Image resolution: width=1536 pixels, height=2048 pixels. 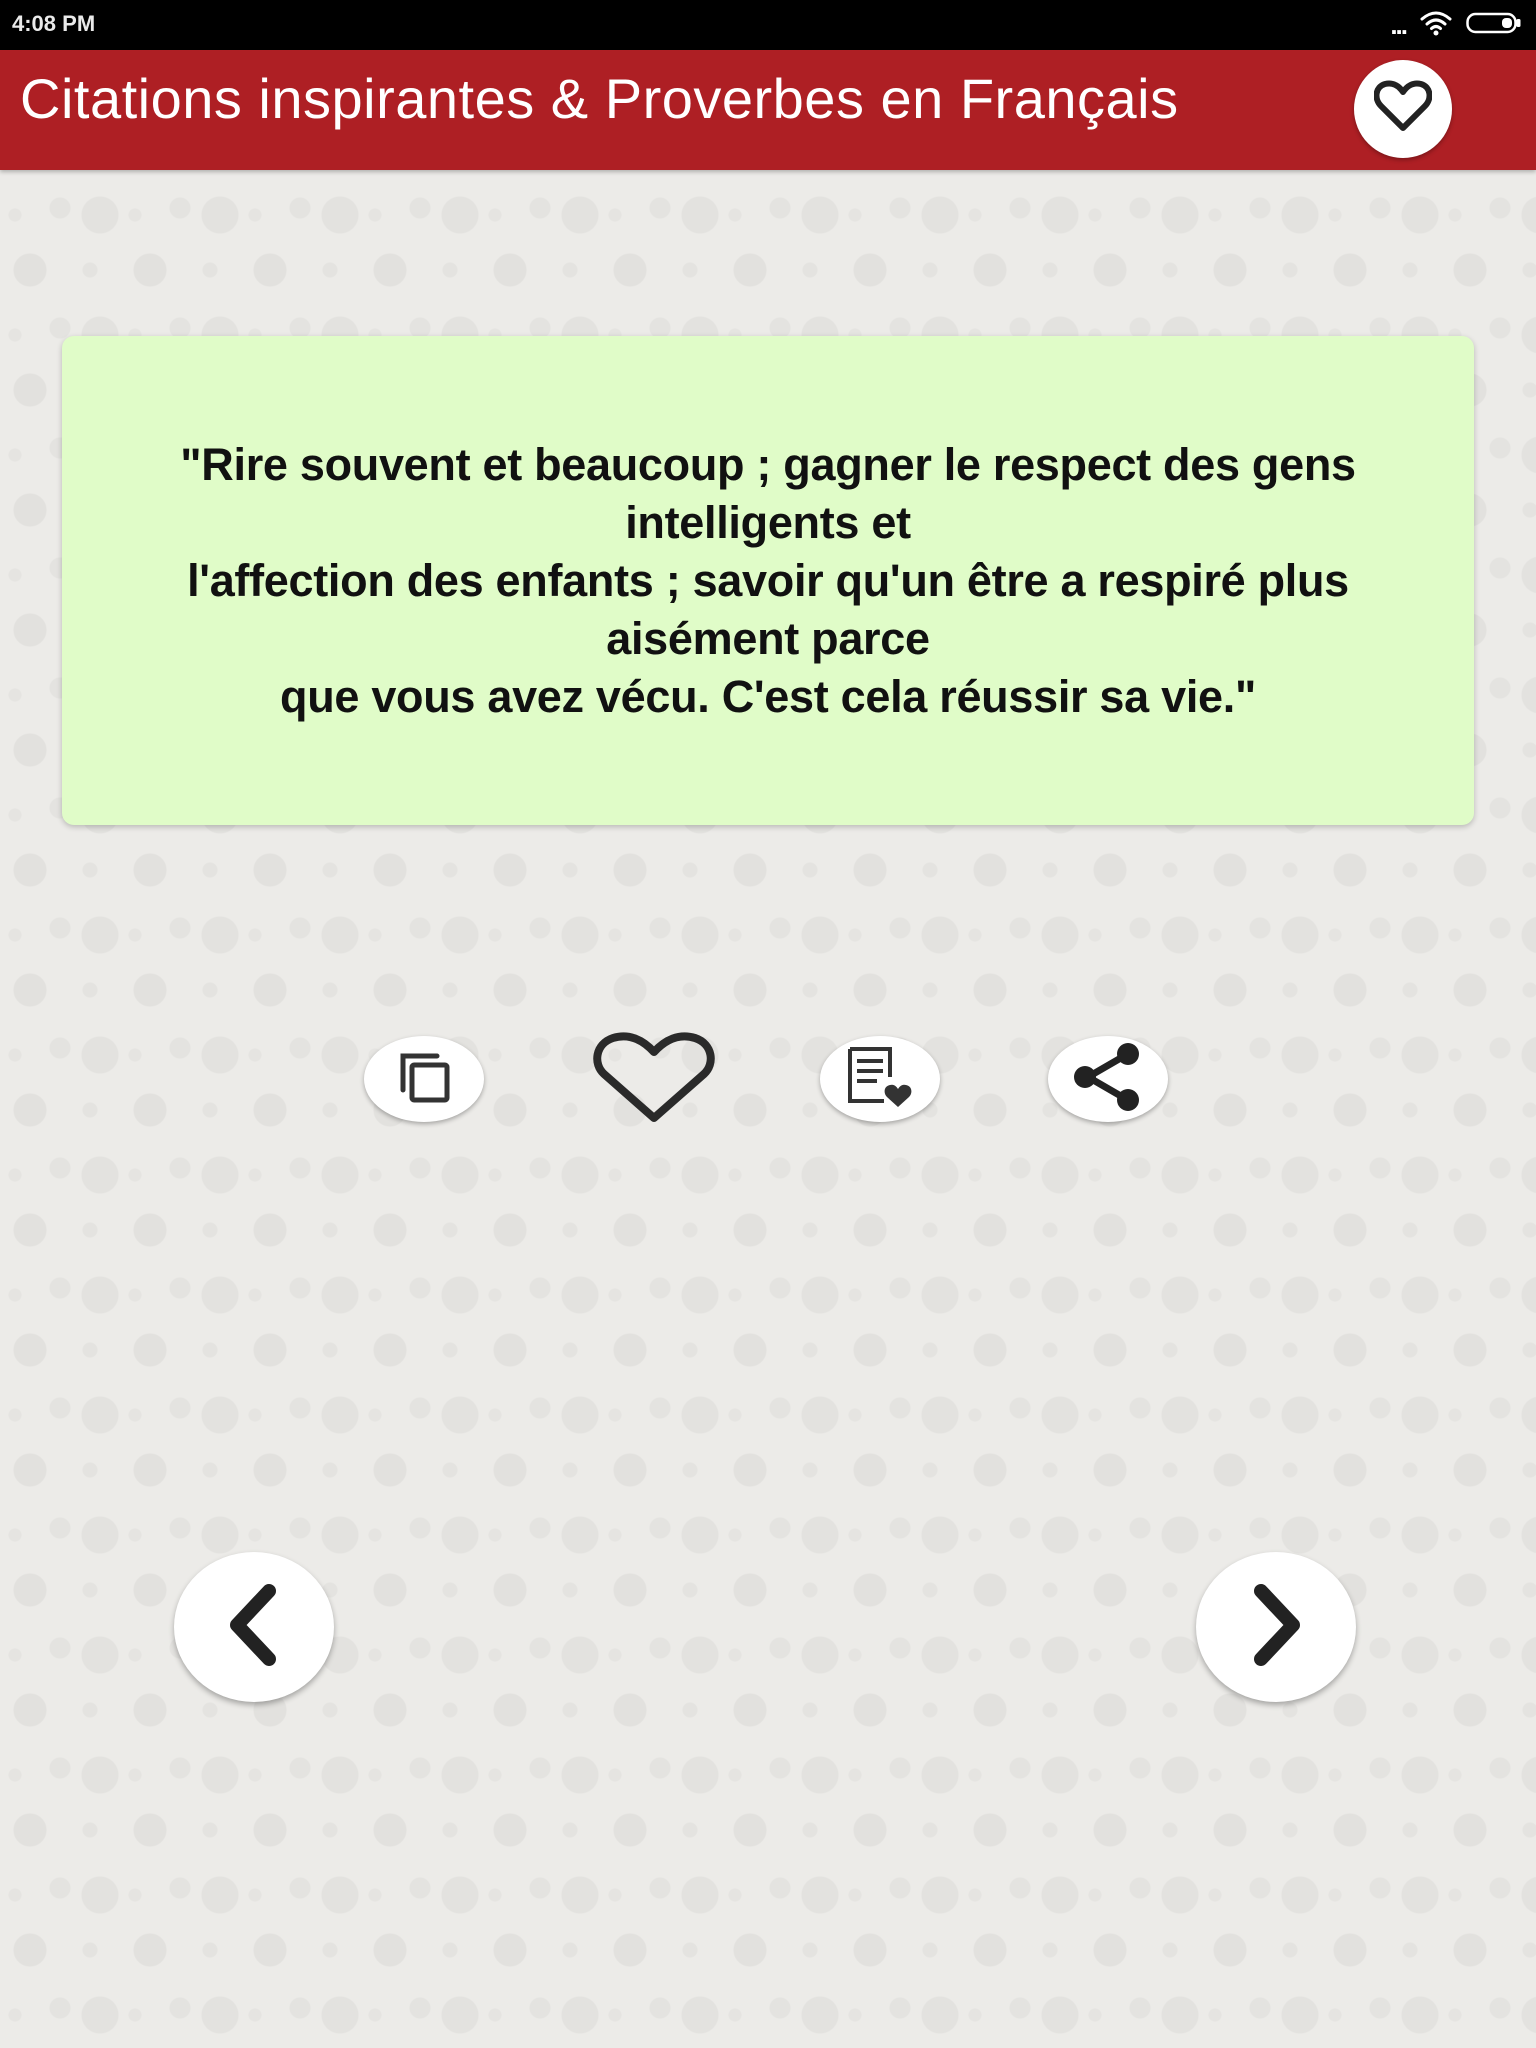 I want to click on chevron-left-icon, so click(x=254, y=1627).